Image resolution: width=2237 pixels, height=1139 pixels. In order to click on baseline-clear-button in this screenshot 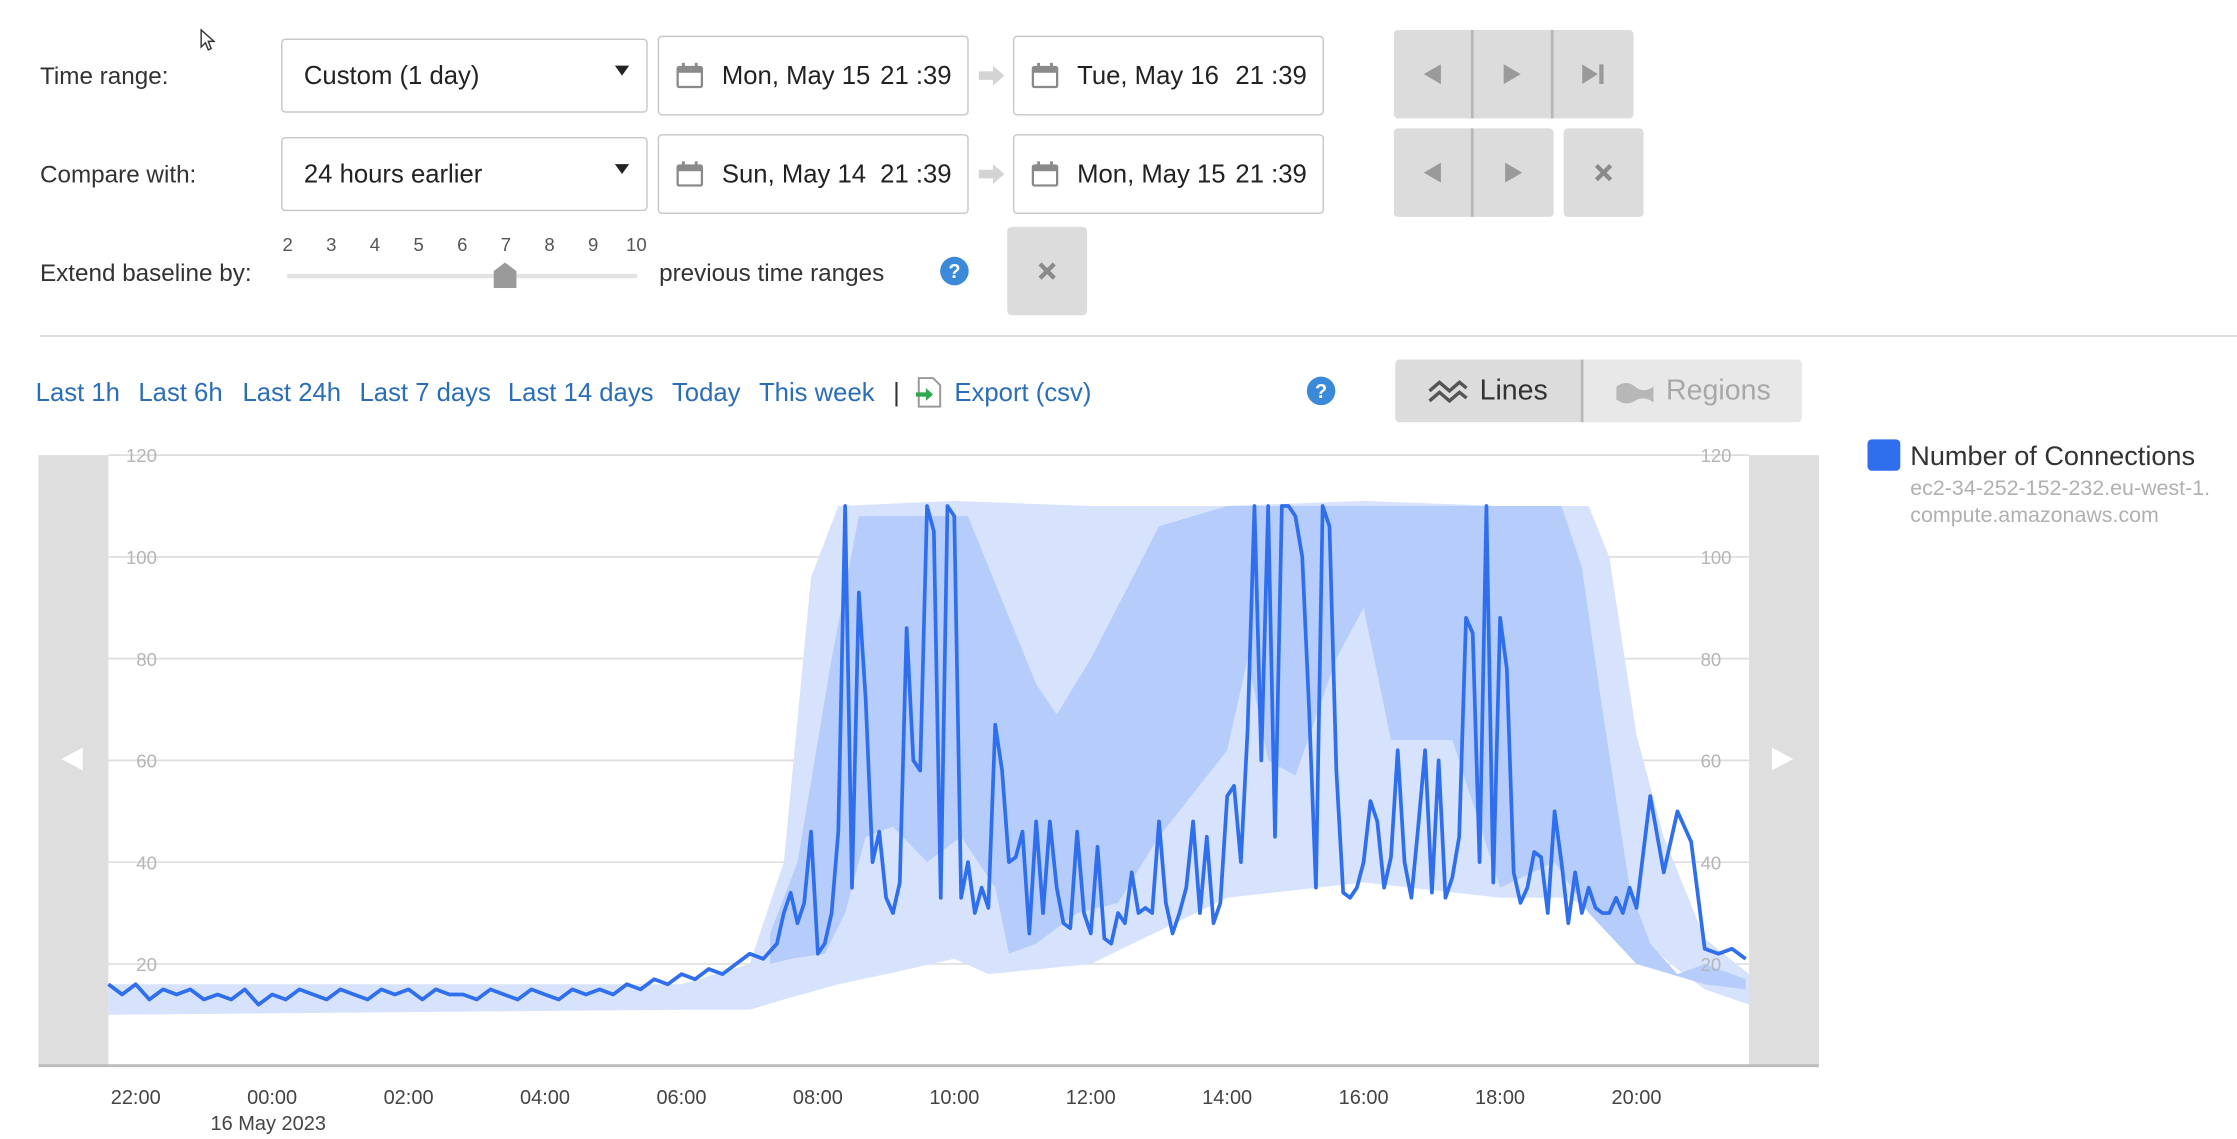, I will do `click(1047, 271)`.